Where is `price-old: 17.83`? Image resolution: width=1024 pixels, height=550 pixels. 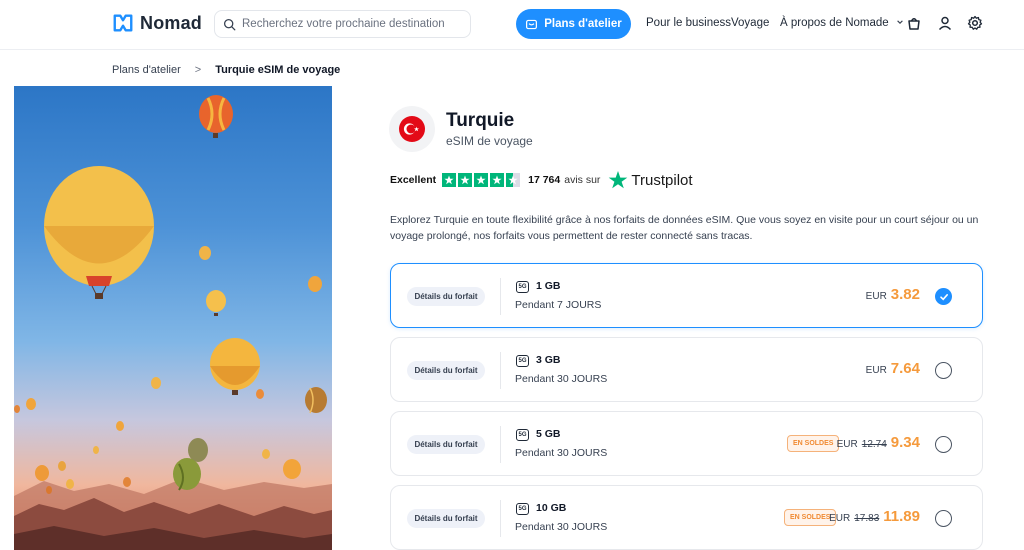 price-old: 17.83 is located at coordinates (867, 518).